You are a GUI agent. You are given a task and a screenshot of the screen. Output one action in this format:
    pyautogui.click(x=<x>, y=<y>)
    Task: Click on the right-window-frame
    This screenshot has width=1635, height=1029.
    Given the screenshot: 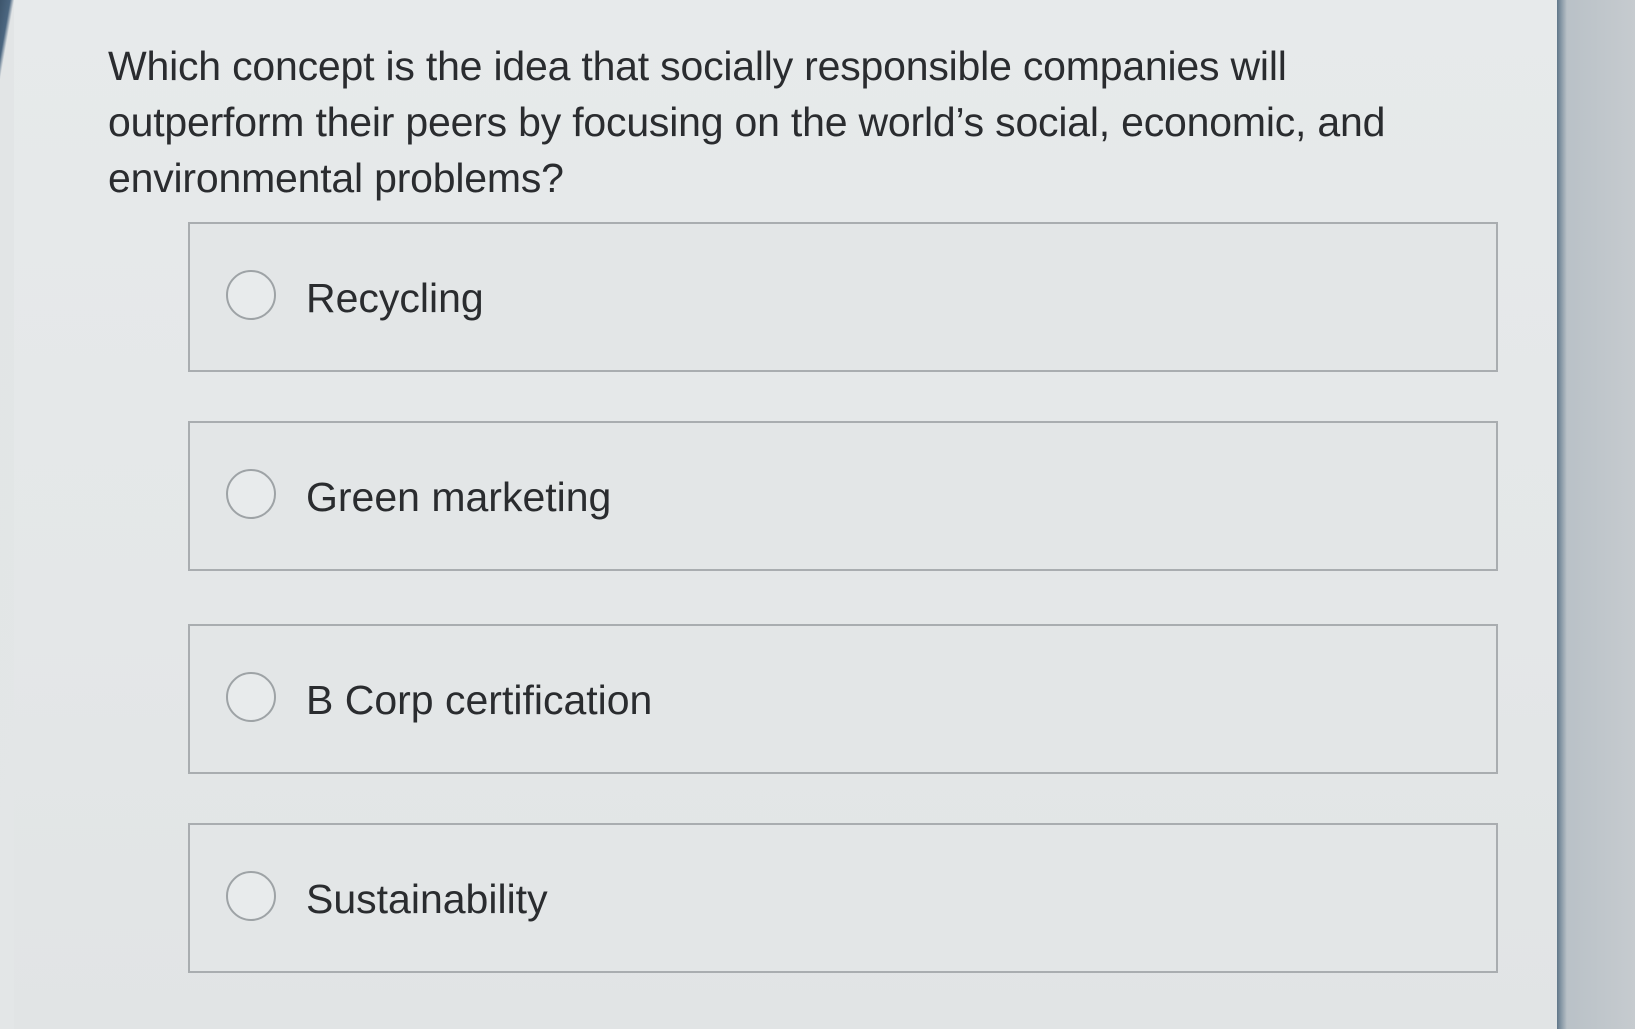 What is the action you would take?
    pyautogui.click(x=1596, y=514)
    